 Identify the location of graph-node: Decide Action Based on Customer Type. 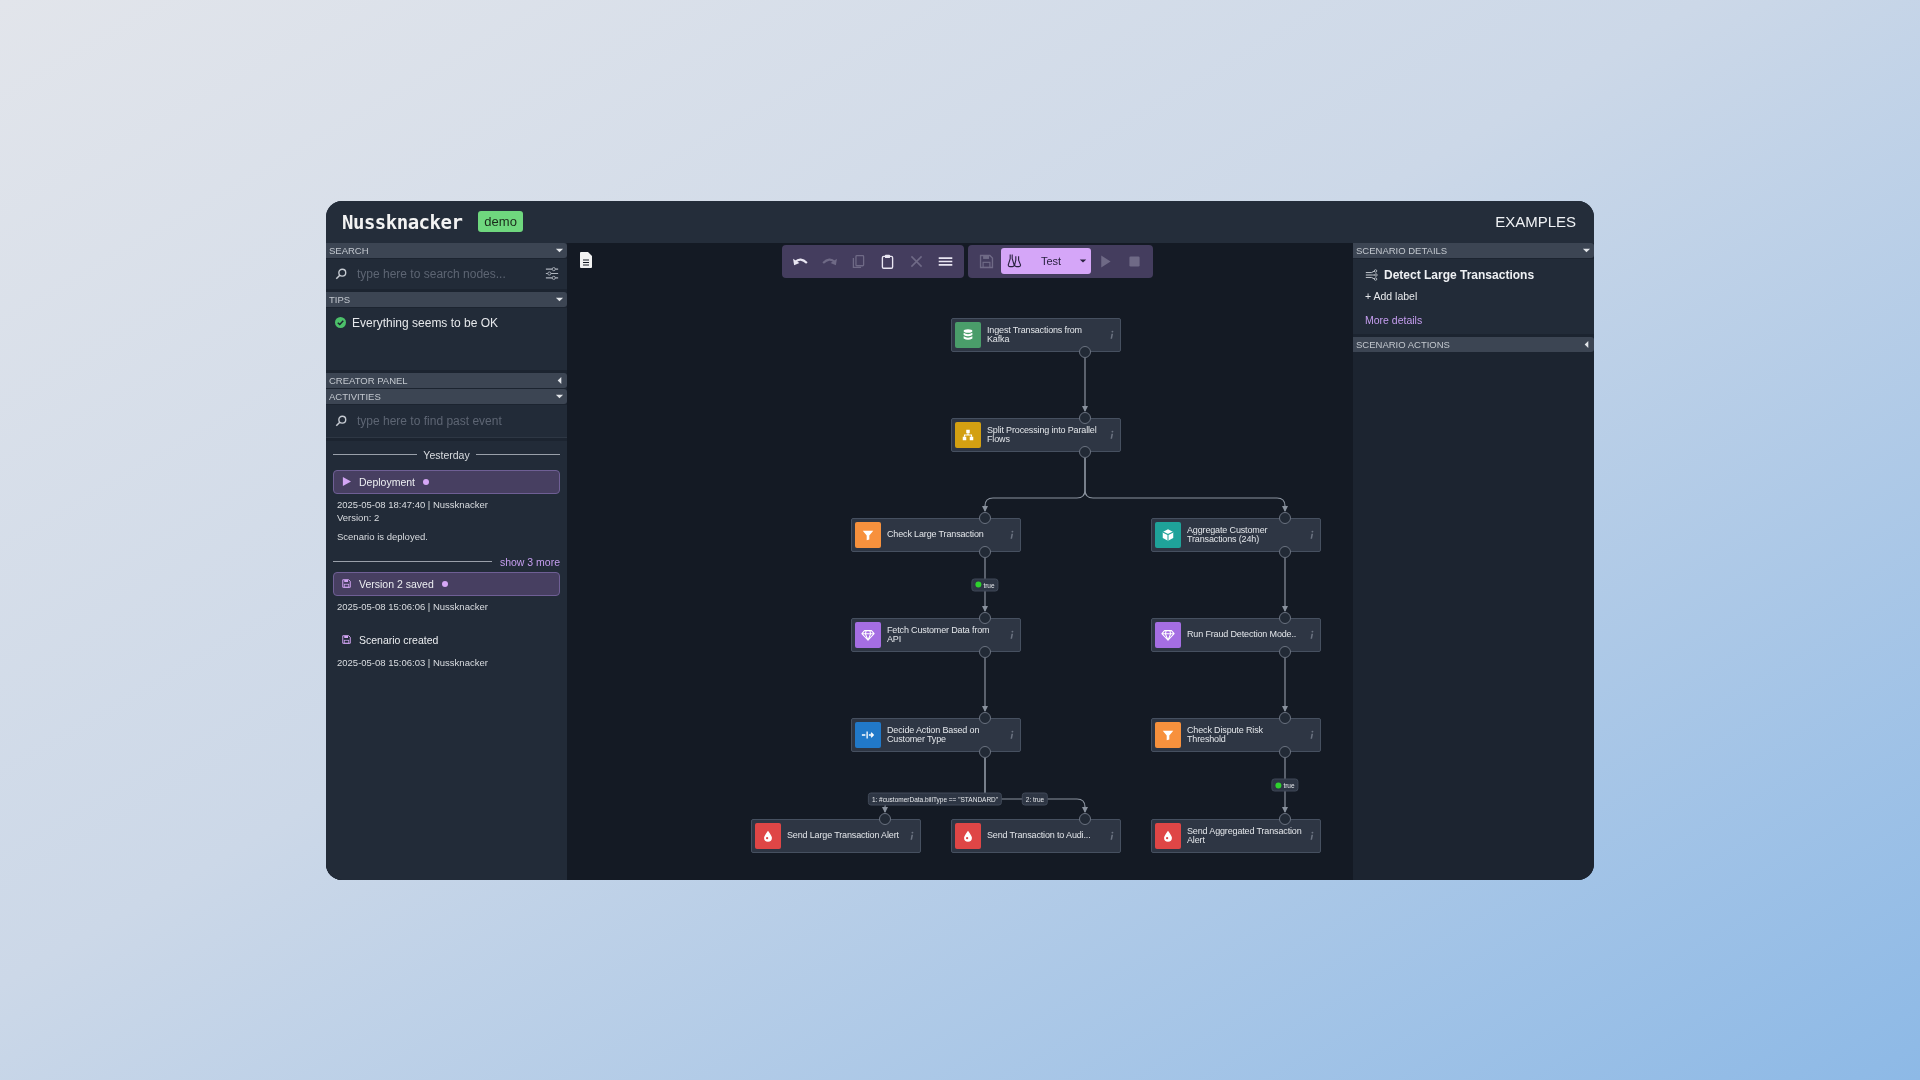
(936, 734).